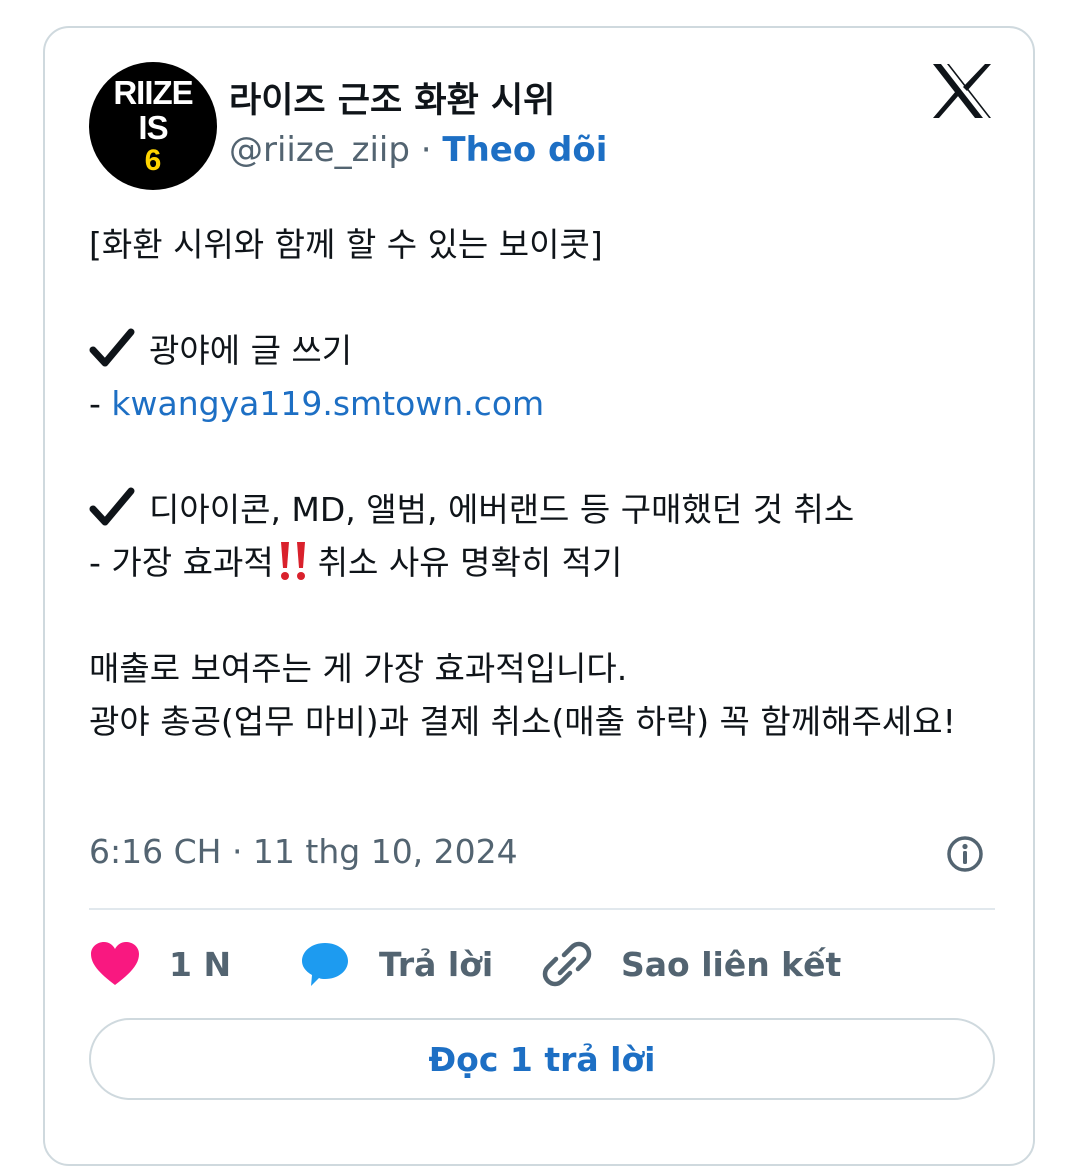 This screenshot has width=1080, height=1166. Describe the element at coordinates (731, 964) in the screenshot. I see `copy-link-label: Sao liên kết` at that location.